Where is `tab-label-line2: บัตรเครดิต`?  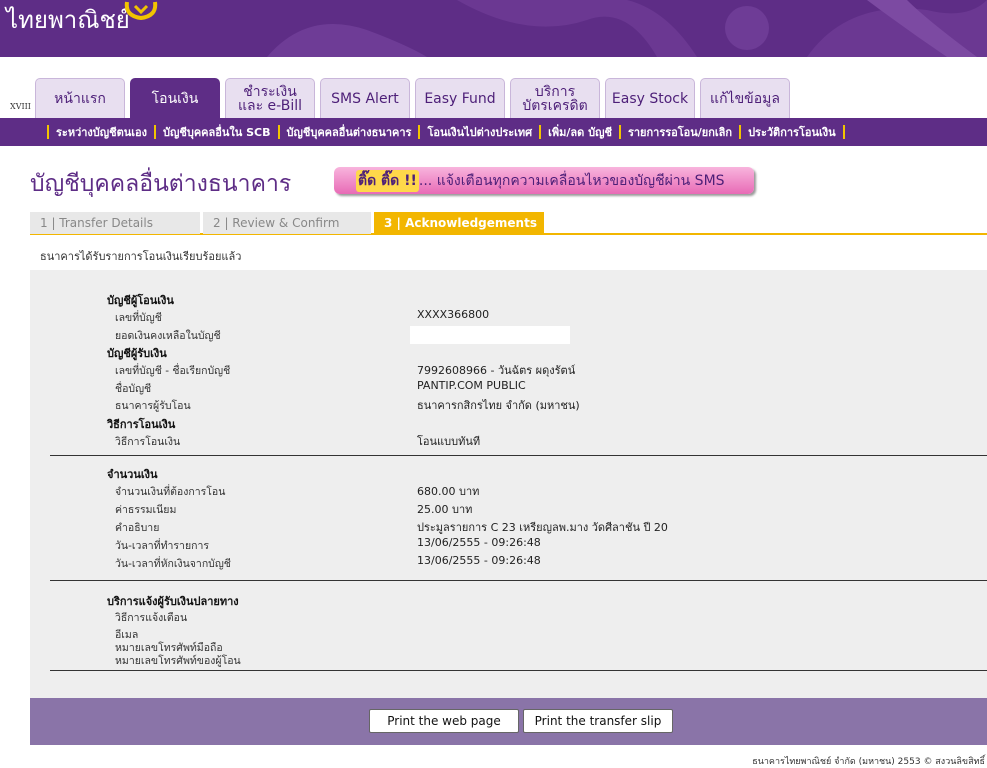
tab-label-line2: บัตรเครดิต is located at coordinates (555, 105).